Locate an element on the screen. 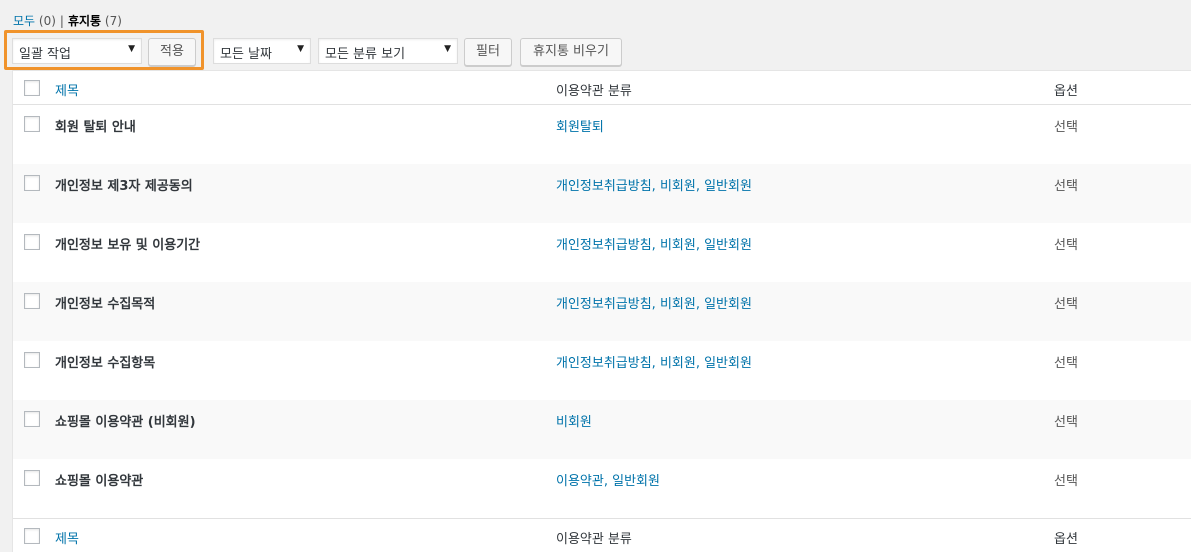 The height and width of the screenshot is (552, 1191). date-filter-value: 모든 날짜 is located at coordinates (246, 54).